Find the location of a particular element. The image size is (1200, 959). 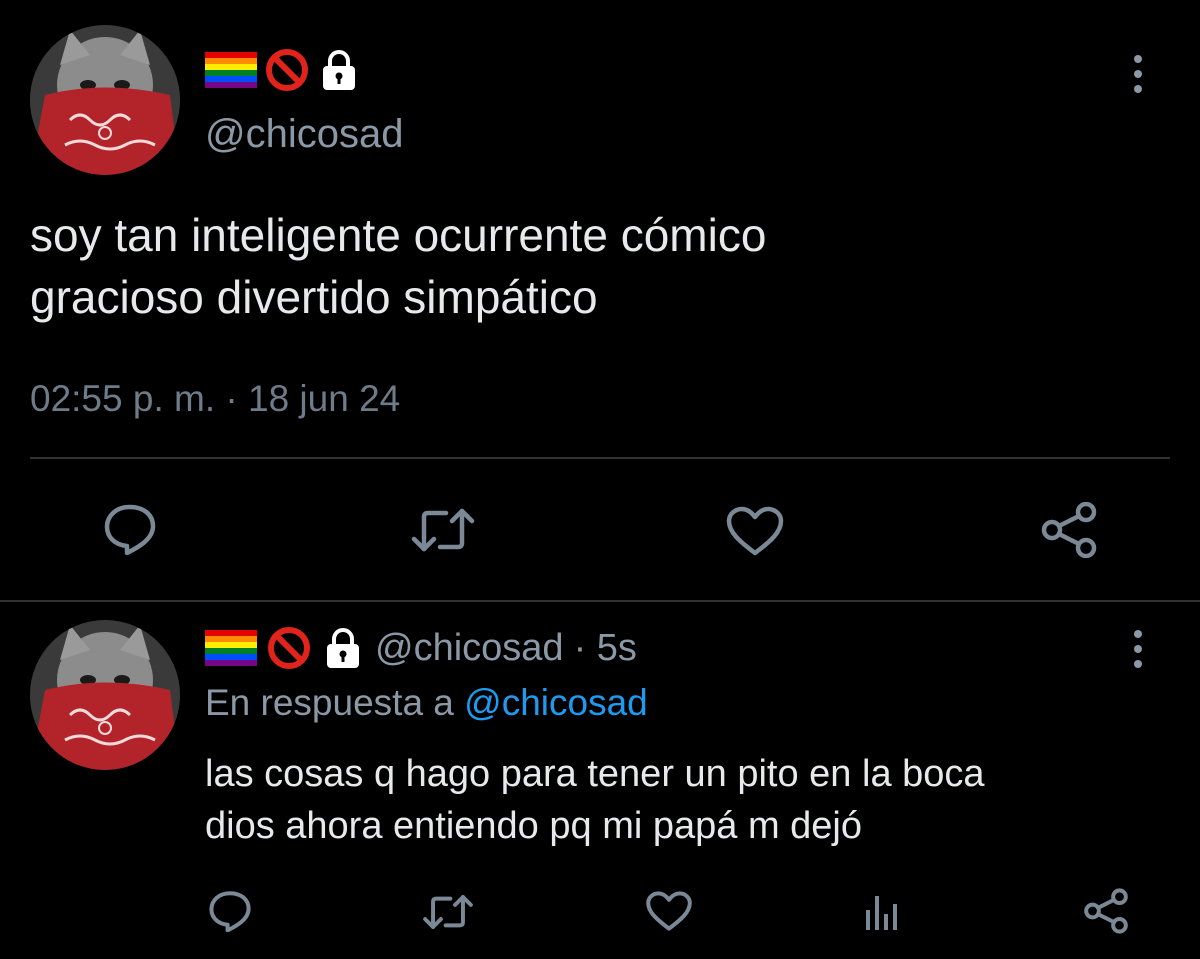

reply-author-handle: @chicosad is located at coordinates (469, 648).